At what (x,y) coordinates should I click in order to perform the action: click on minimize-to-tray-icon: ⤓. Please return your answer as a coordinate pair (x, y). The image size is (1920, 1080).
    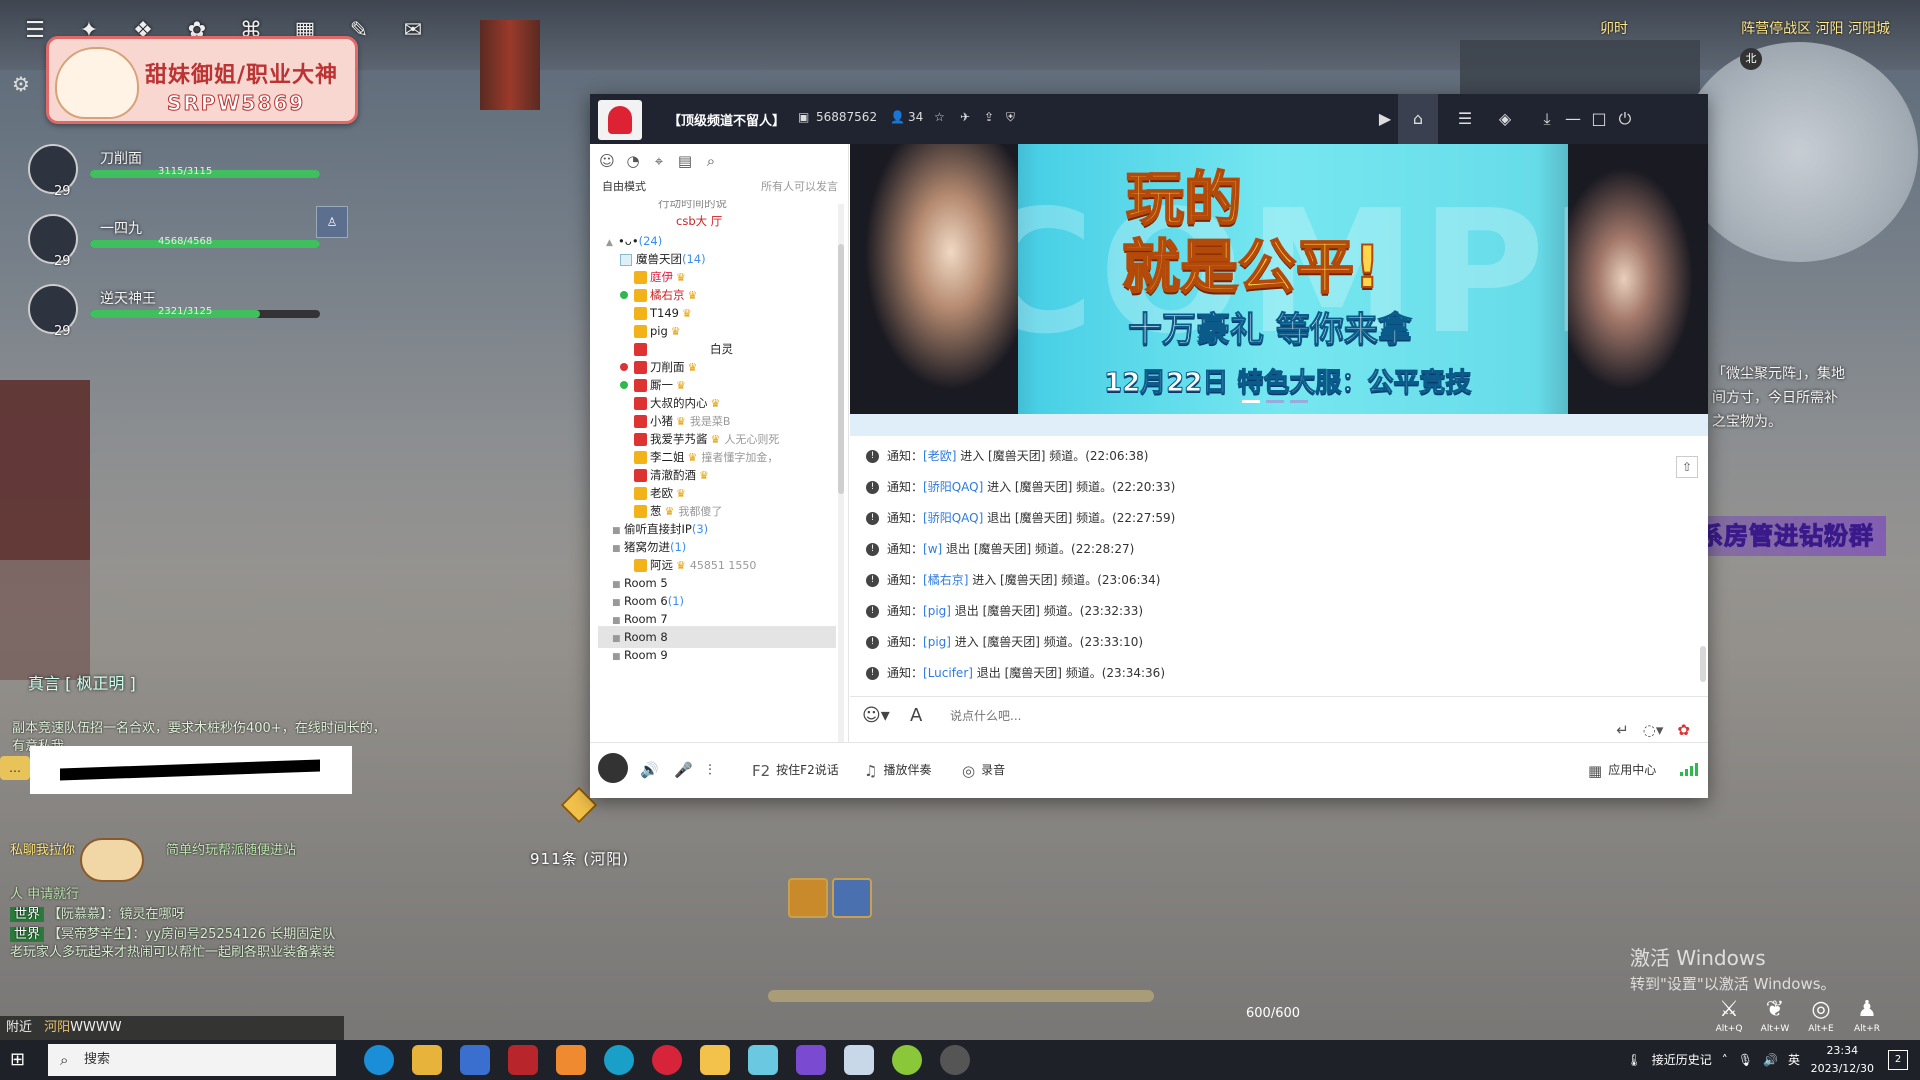
    Looking at the image, I should click on (1547, 119).